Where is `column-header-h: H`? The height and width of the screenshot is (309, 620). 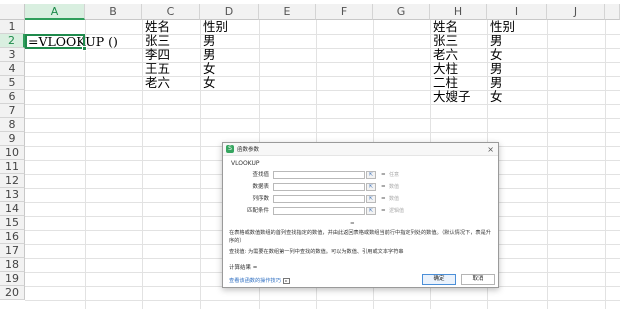
column-header-h: H is located at coordinates (458, 12).